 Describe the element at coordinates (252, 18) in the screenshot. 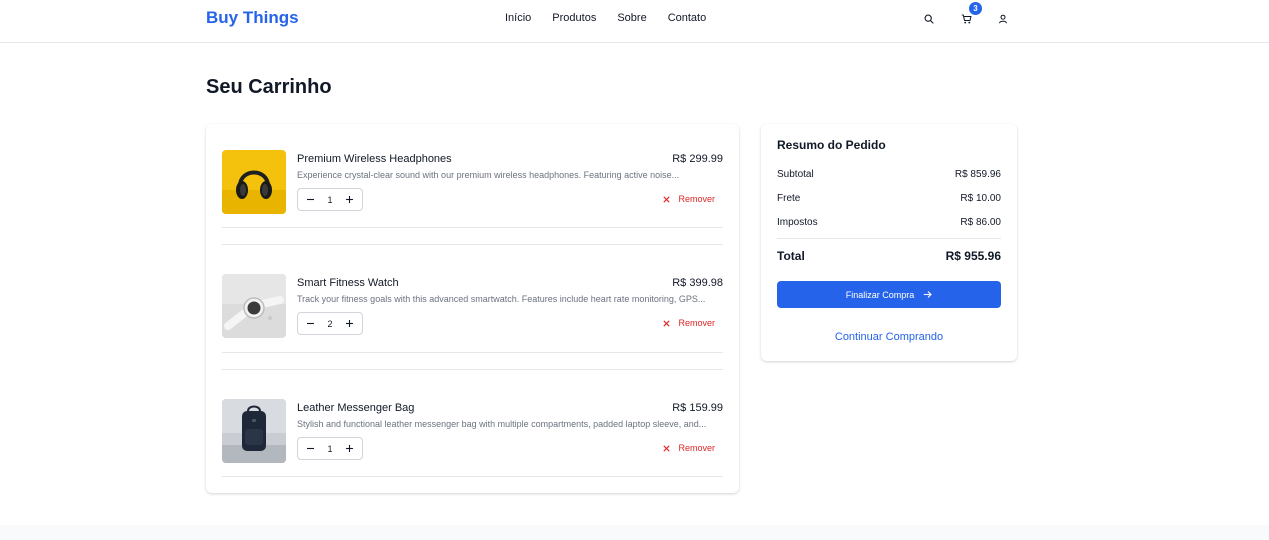

I see `brand-logo: Buy Things` at that location.